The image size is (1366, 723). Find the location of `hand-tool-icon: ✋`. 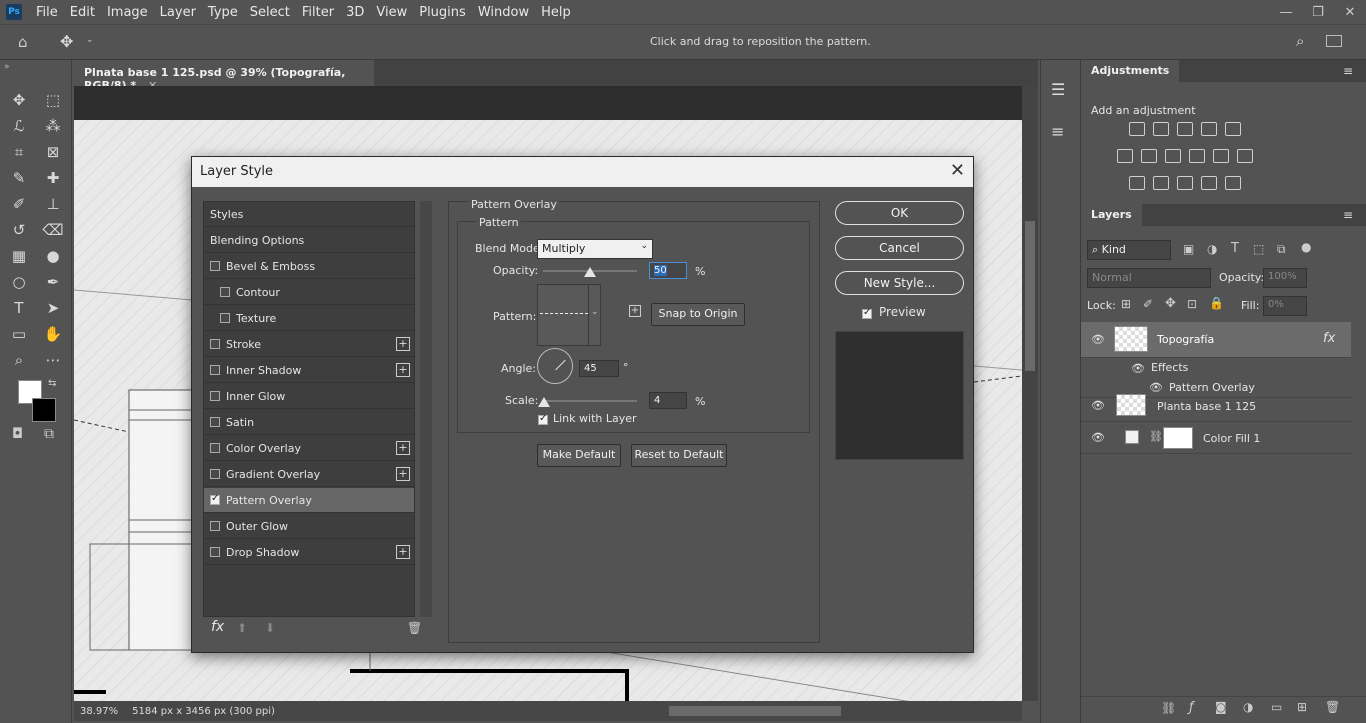

hand-tool-icon: ✋ is located at coordinates (53, 334).